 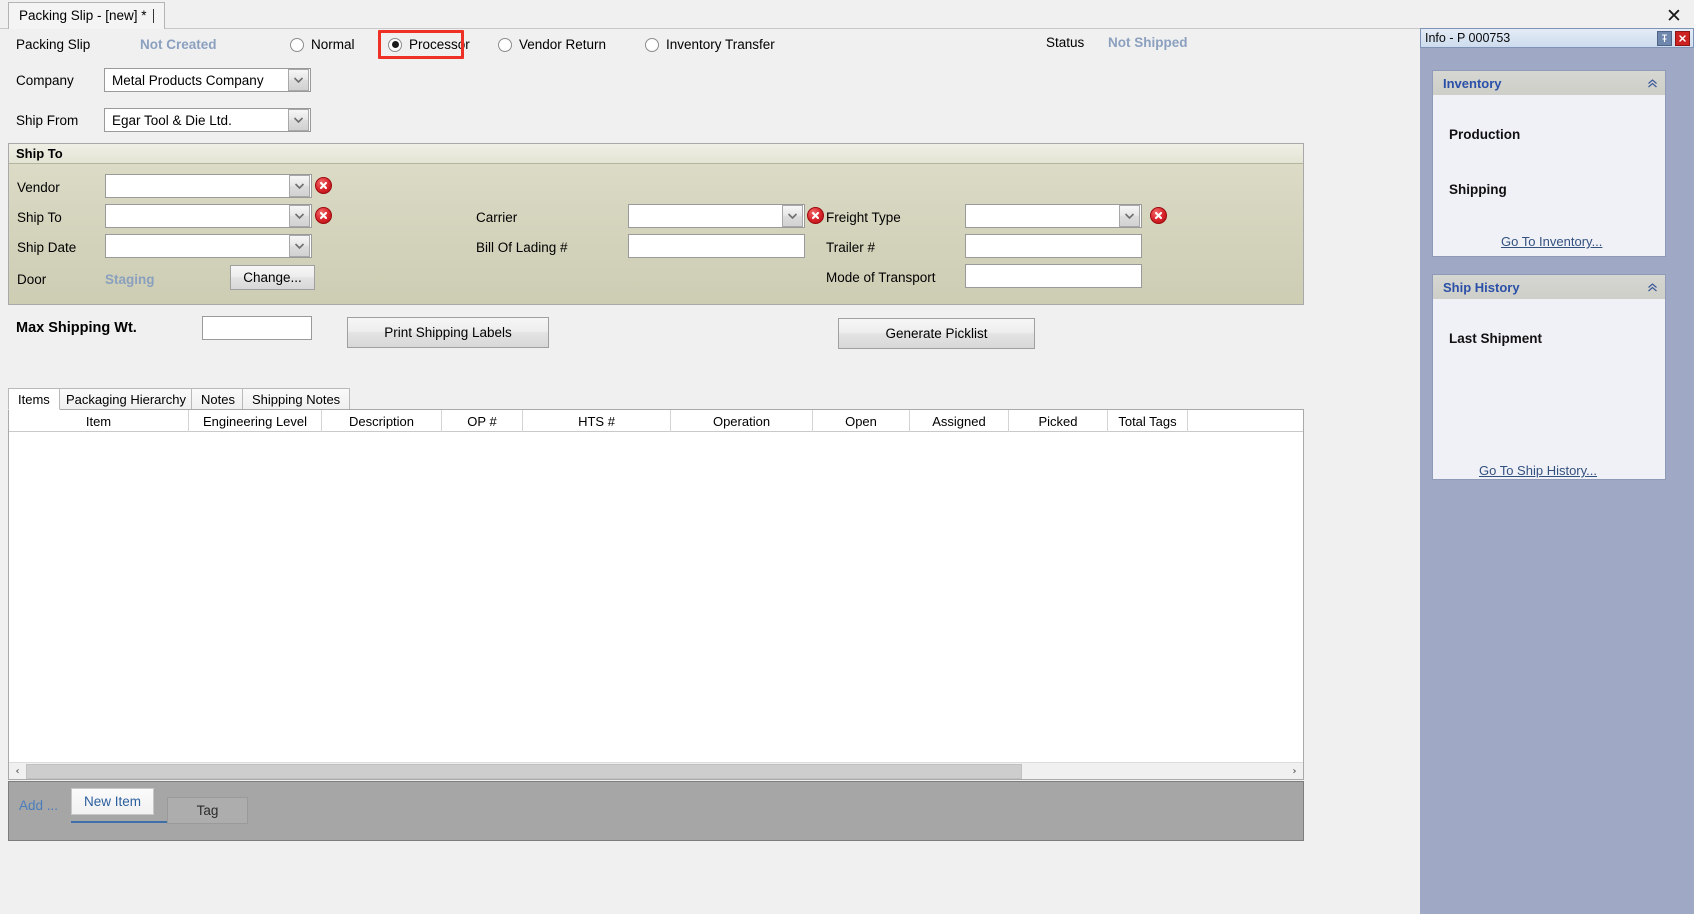 I want to click on document-tab-label: Packing Slip - [new] *, so click(x=83, y=15).